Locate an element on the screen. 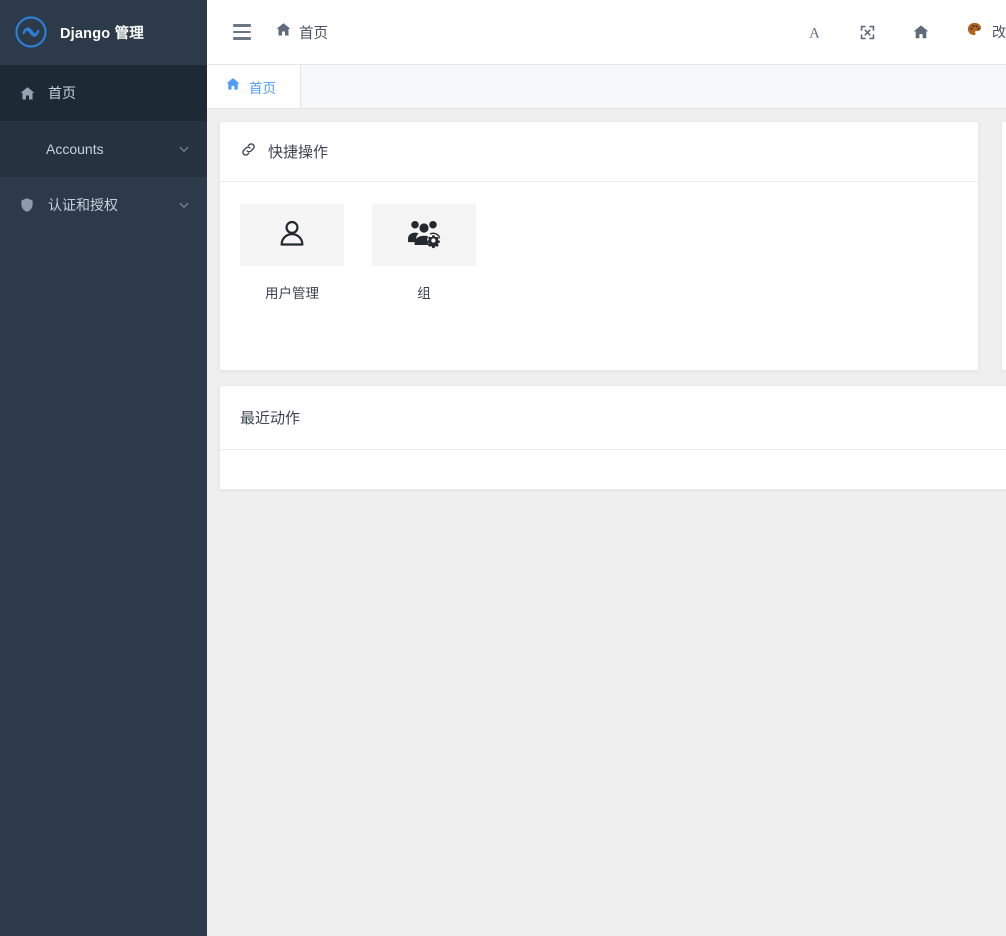 This screenshot has height=936, width=1006. infinity-circle-icon is located at coordinates (31, 32).